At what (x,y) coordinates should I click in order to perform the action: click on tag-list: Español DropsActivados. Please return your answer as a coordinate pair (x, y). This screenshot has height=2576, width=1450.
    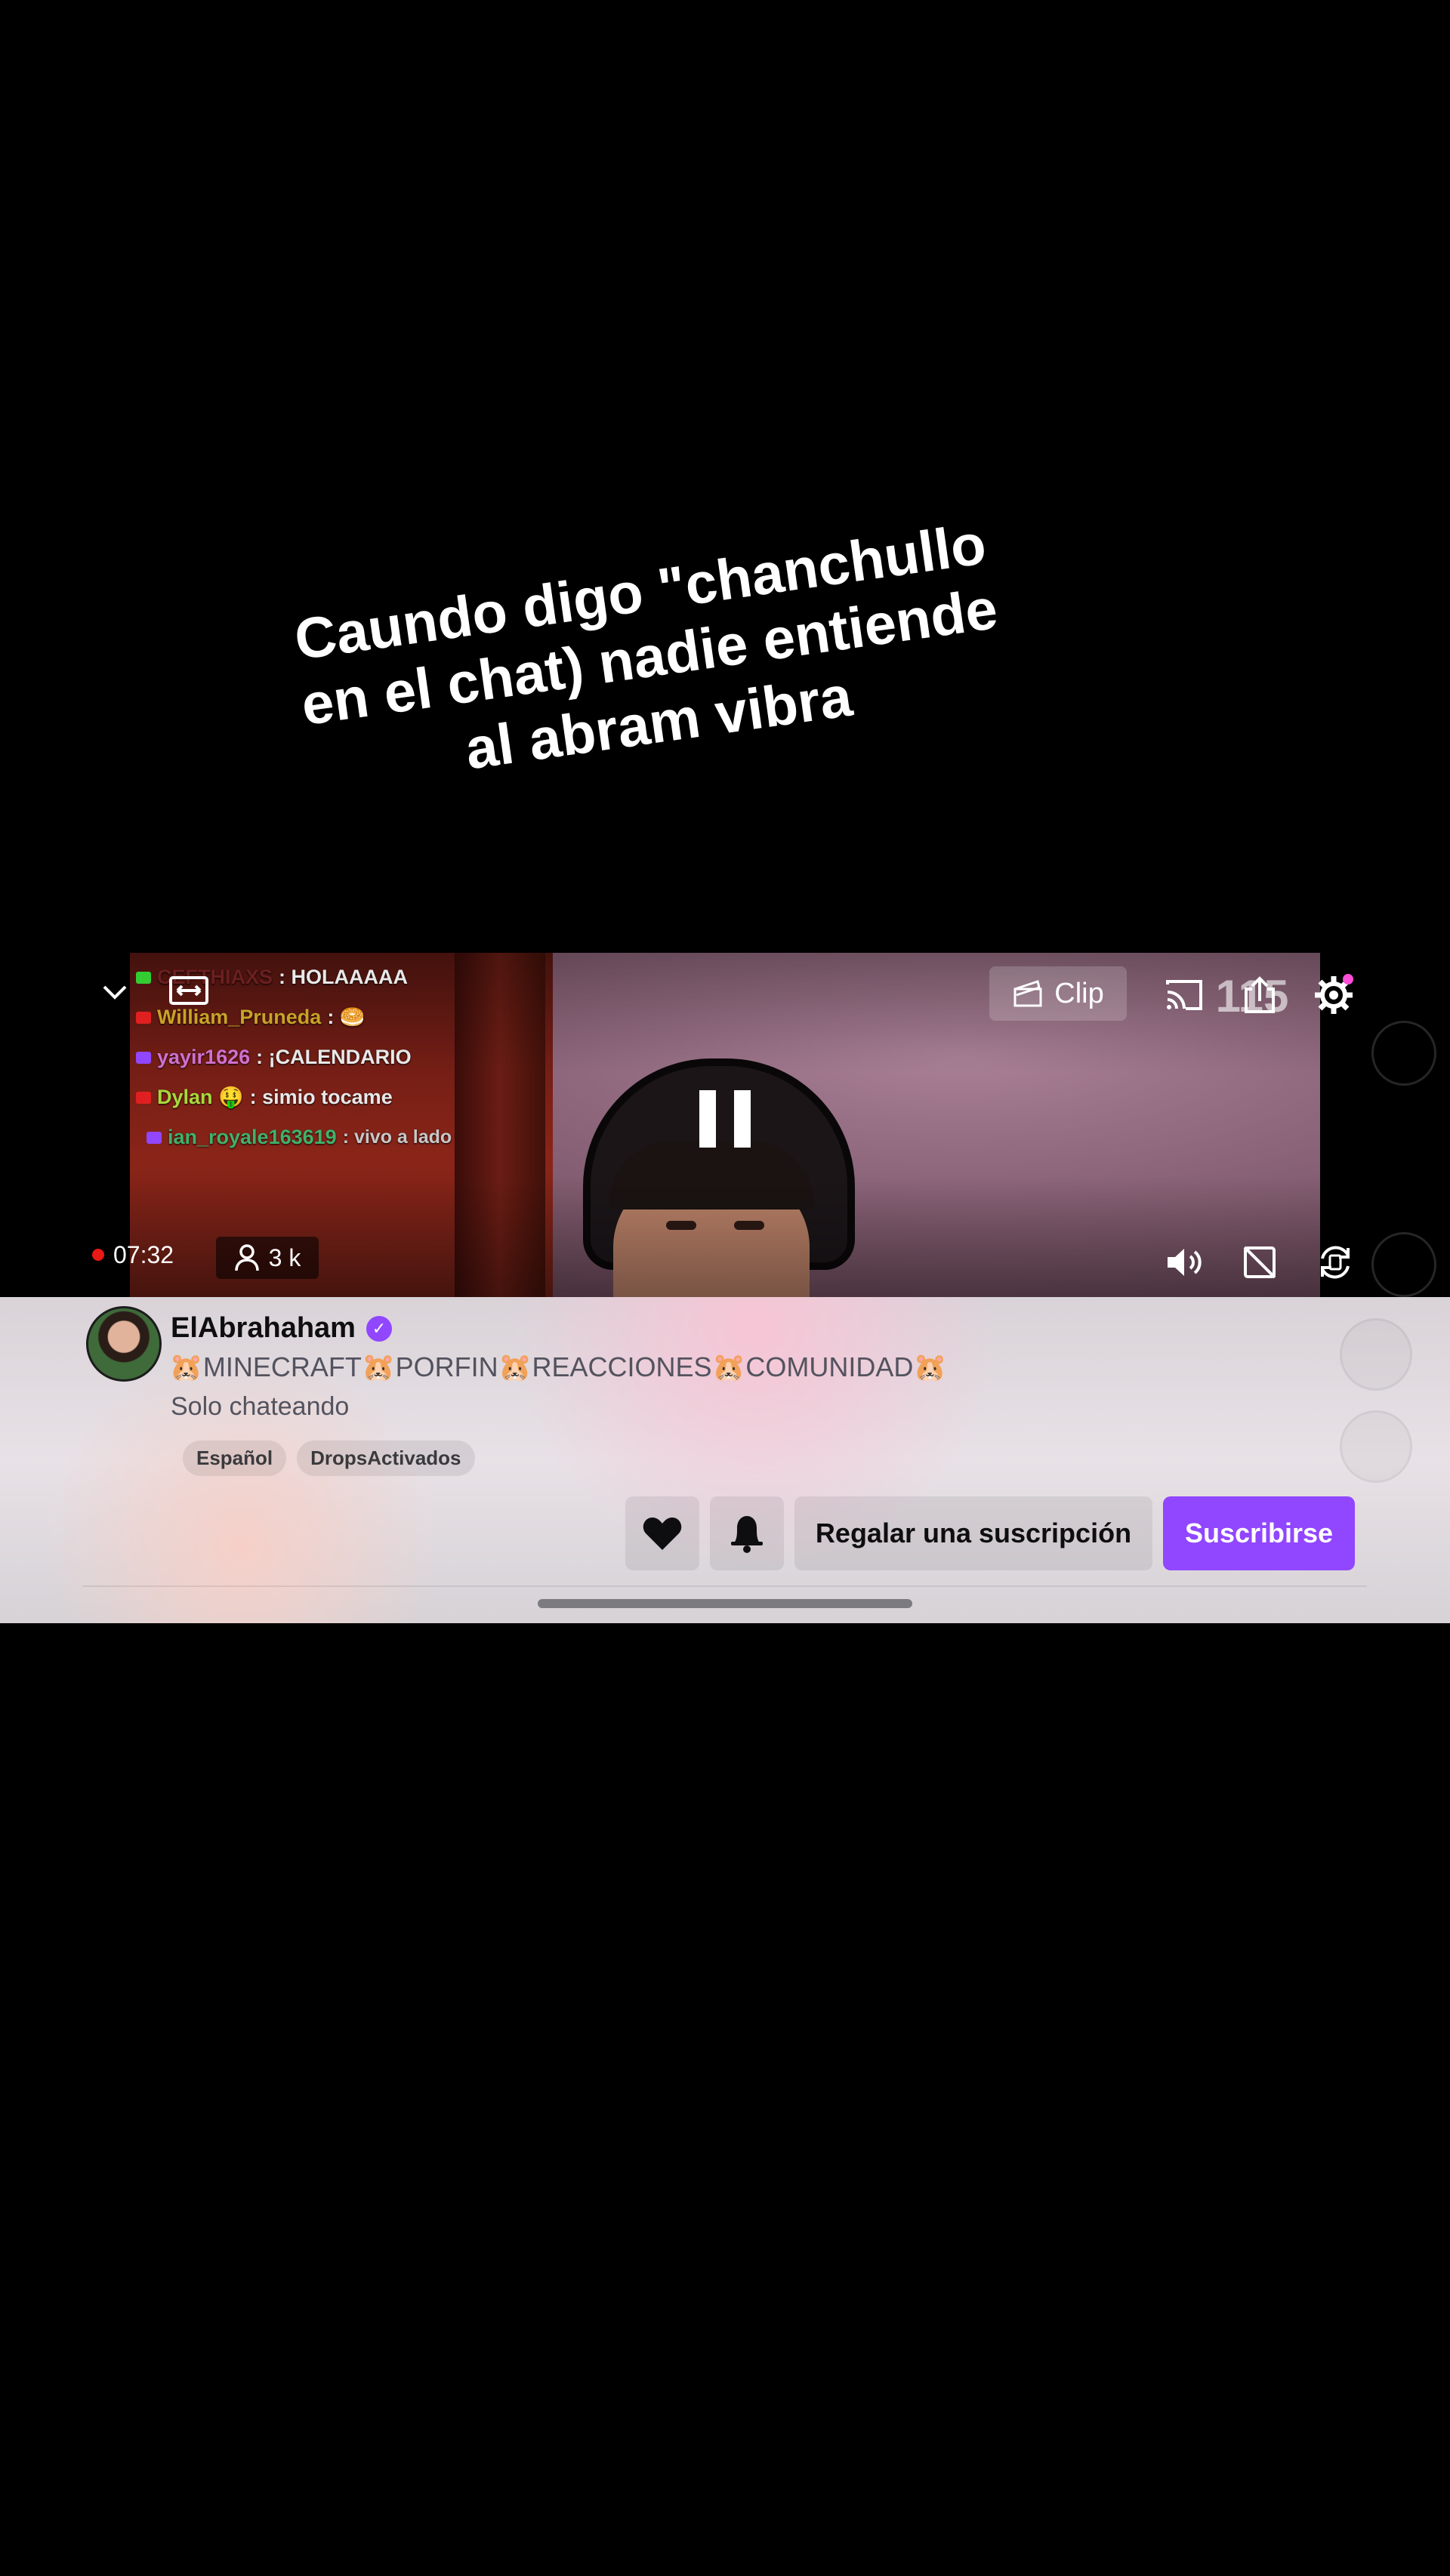
    Looking at the image, I should click on (329, 1458).